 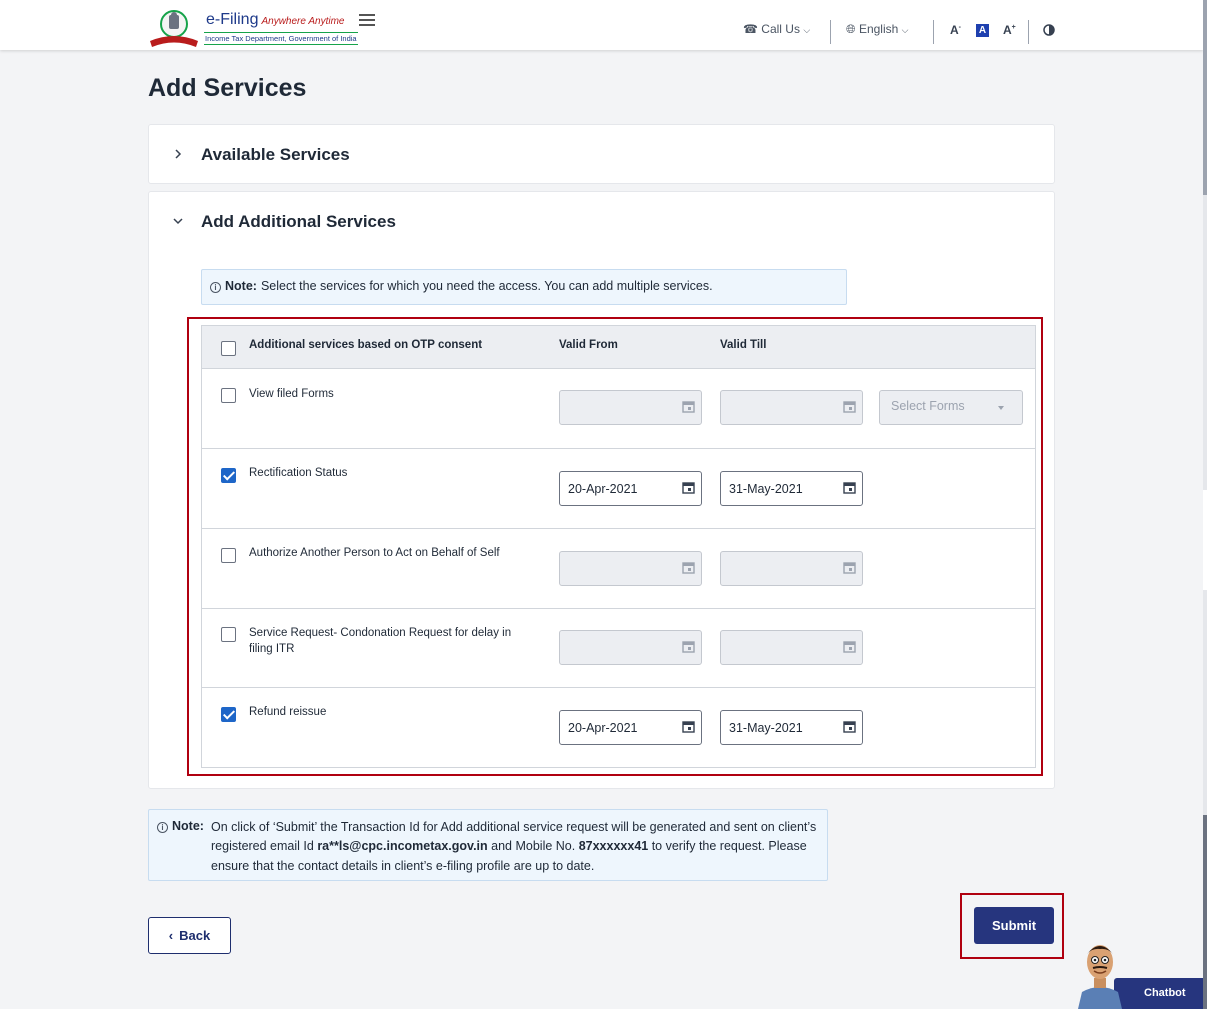 What do you see at coordinates (189, 935) in the screenshot?
I see `back-button: ‹ Back` at bounding box center [189, 935].